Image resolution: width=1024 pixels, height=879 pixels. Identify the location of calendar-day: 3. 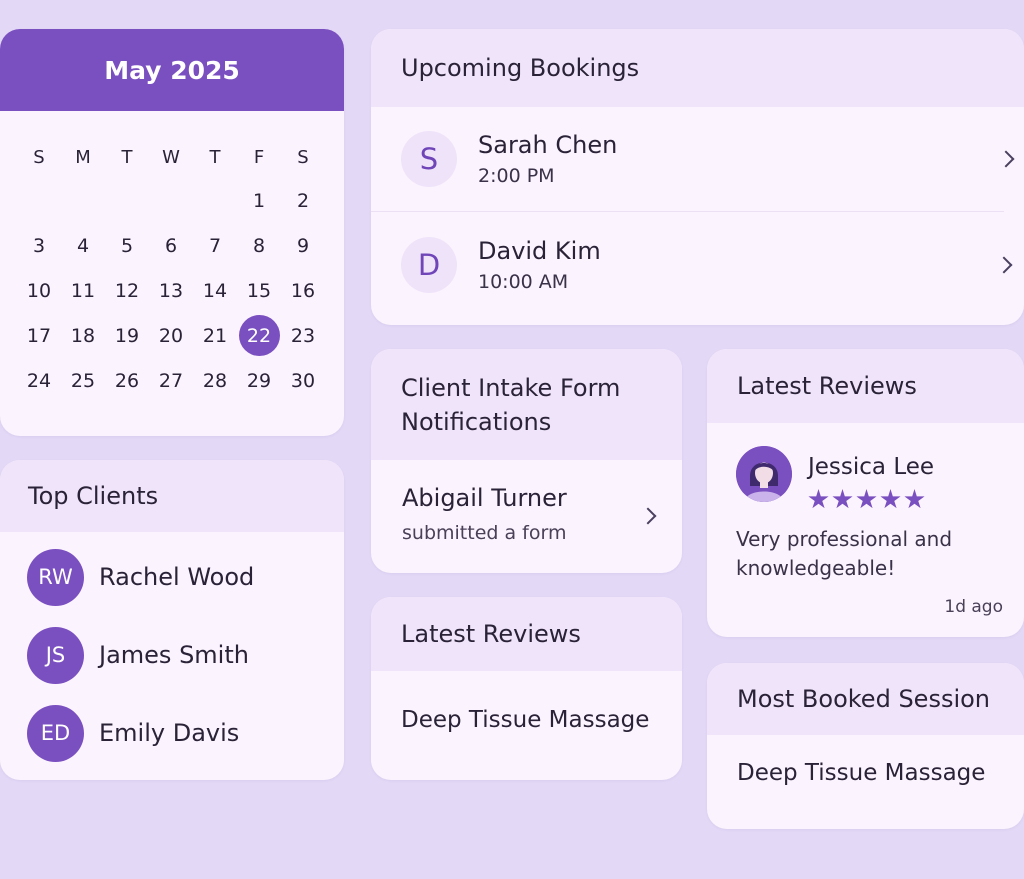
(39, 245).